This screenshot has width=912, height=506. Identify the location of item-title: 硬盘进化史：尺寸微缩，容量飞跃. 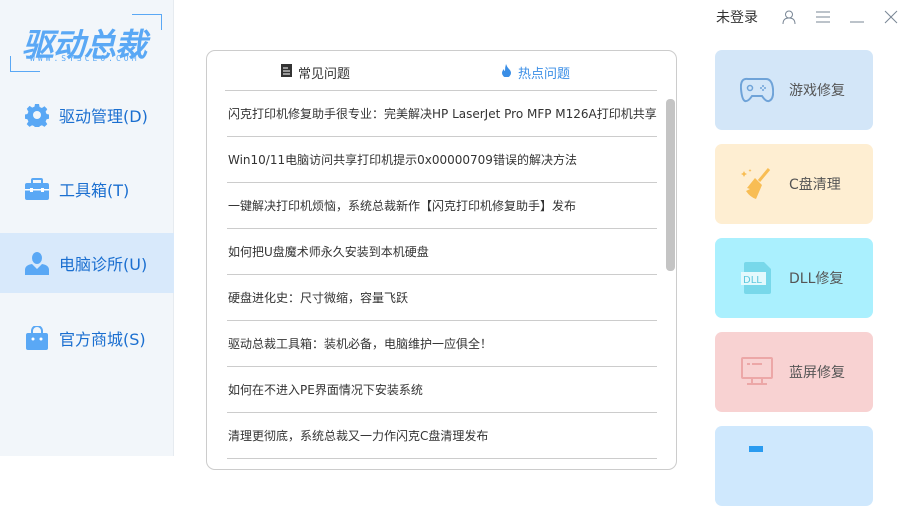
(318, 298).